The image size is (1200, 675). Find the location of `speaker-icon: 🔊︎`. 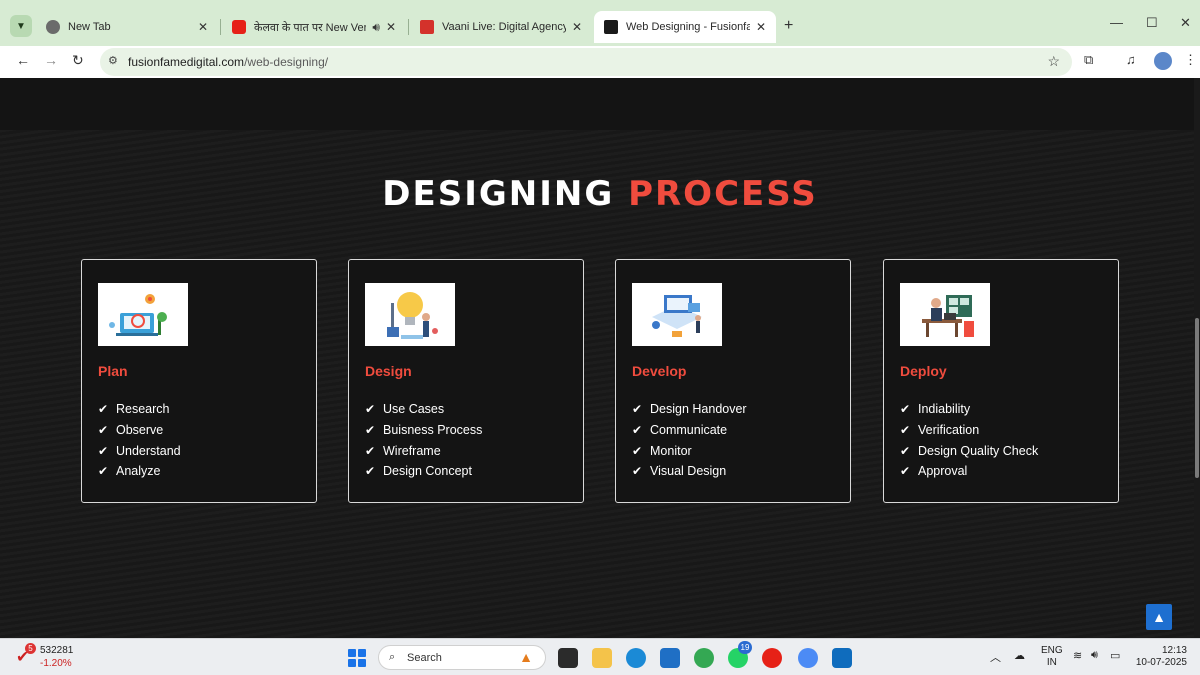

speaker-icon: 🔊︎ is located at coordinates (376, 27).